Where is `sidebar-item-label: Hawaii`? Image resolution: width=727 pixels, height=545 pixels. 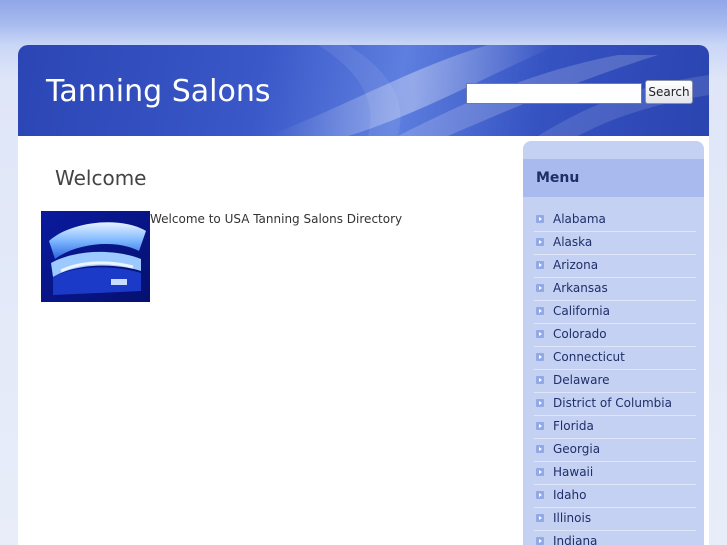
sidebar-item-label: Hawaii is located at coordinates (573, 472).